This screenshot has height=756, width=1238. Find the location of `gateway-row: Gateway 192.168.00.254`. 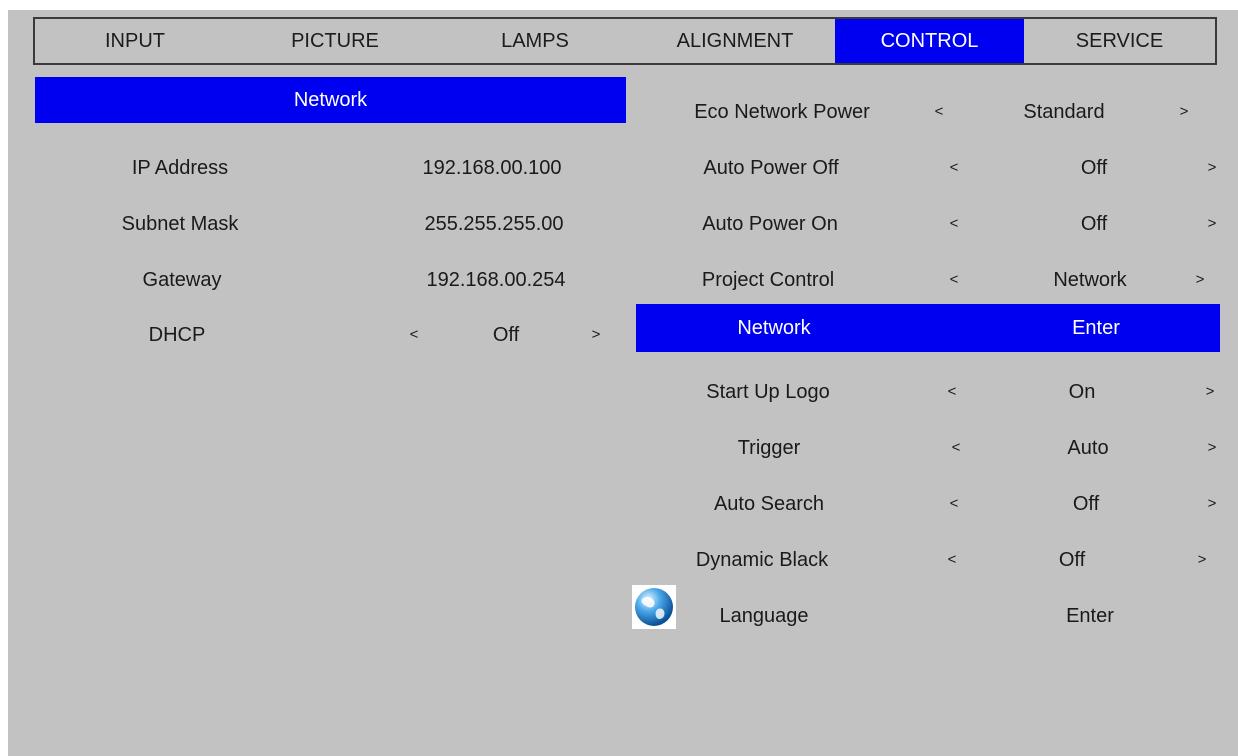

gateway-row: Gateway 192.168.00.254 is located at coordinates (315, 280).